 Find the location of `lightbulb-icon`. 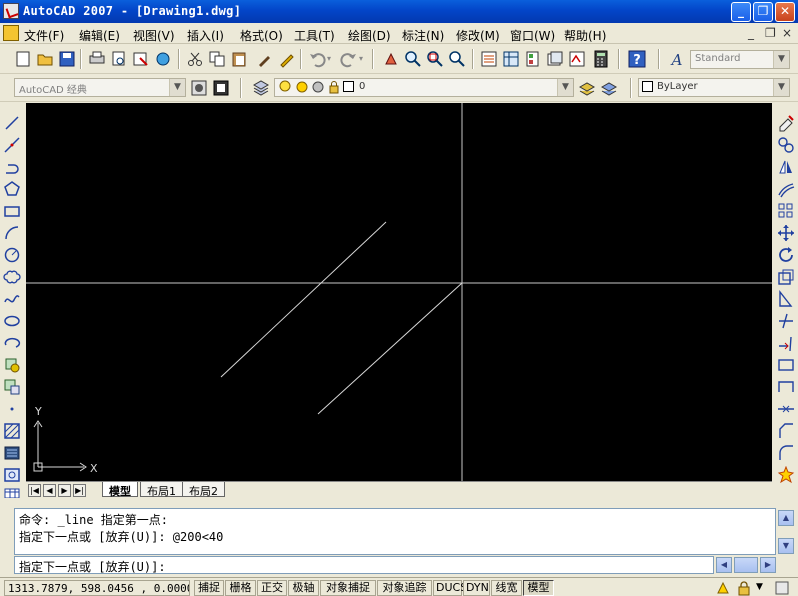

lightbulb-icon is located at coordinates (285, 87).